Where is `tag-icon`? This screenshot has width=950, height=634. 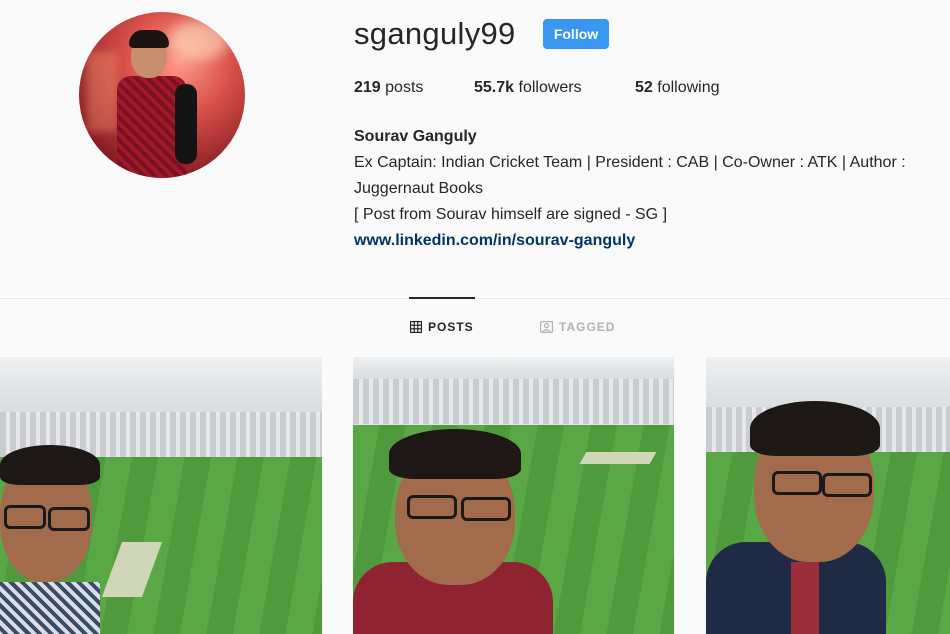 tag-icon is located at coordinates (546, 327).